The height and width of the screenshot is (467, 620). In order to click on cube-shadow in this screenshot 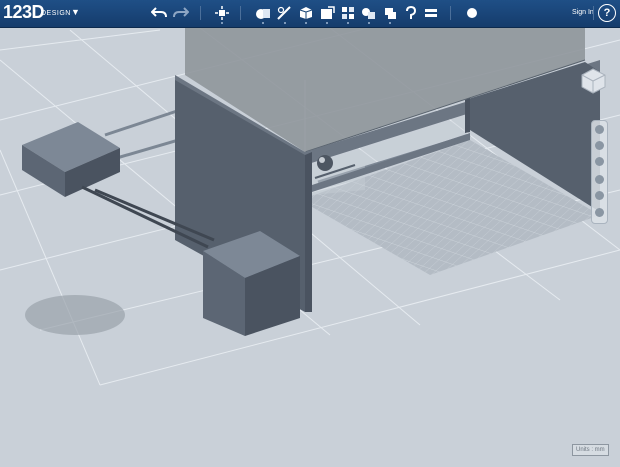, I will do `click(75, 315)`.